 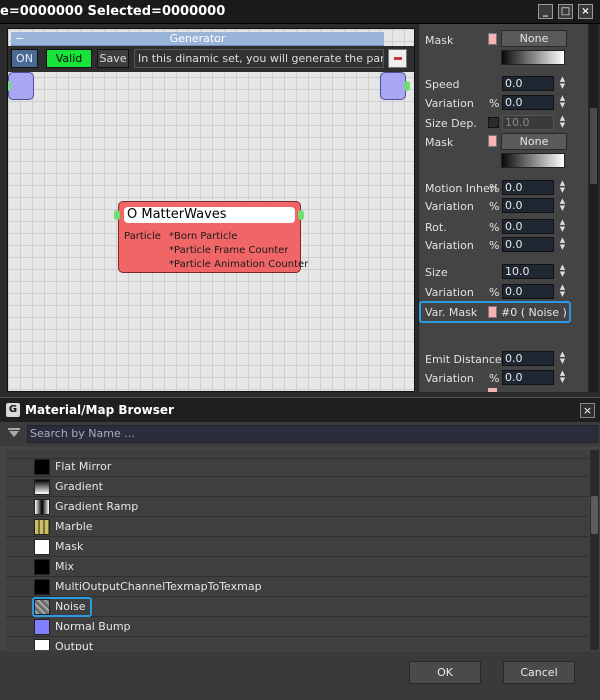 What do you see at coordinates (238, 264) in the screenshot?
I see `node-output-animation-counter: *Particle Animation Counter` at bounding box center [238, 264].